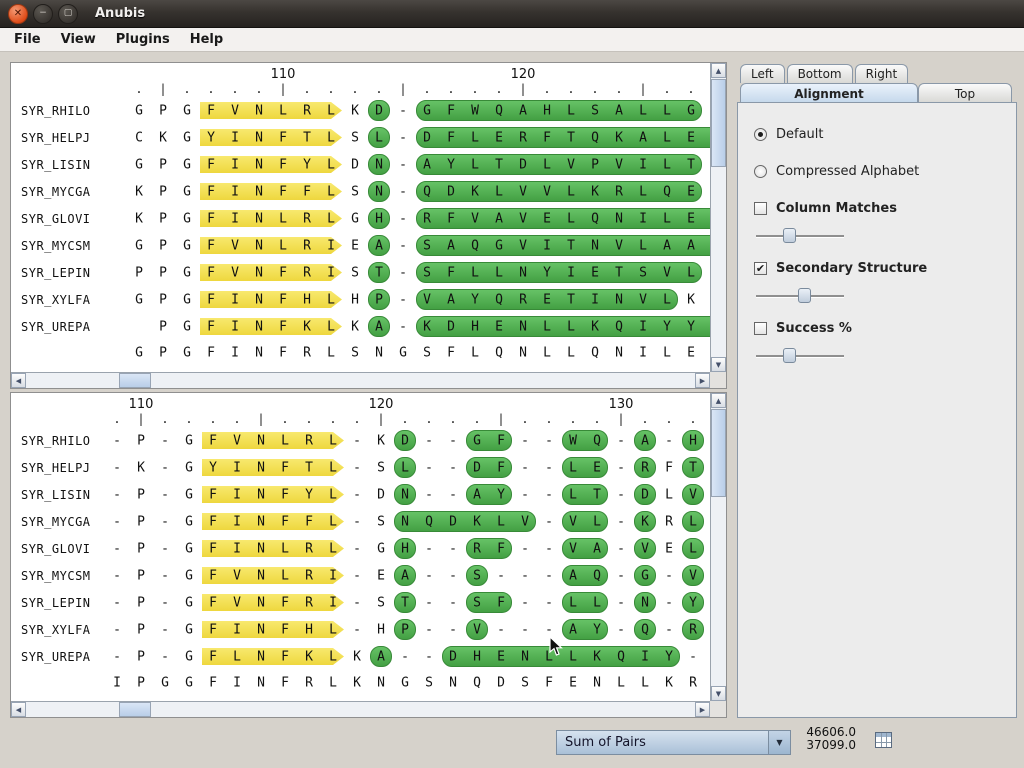 This screenshot has height=768, width=1024. I want to click on residue: V, so click(235, 272).